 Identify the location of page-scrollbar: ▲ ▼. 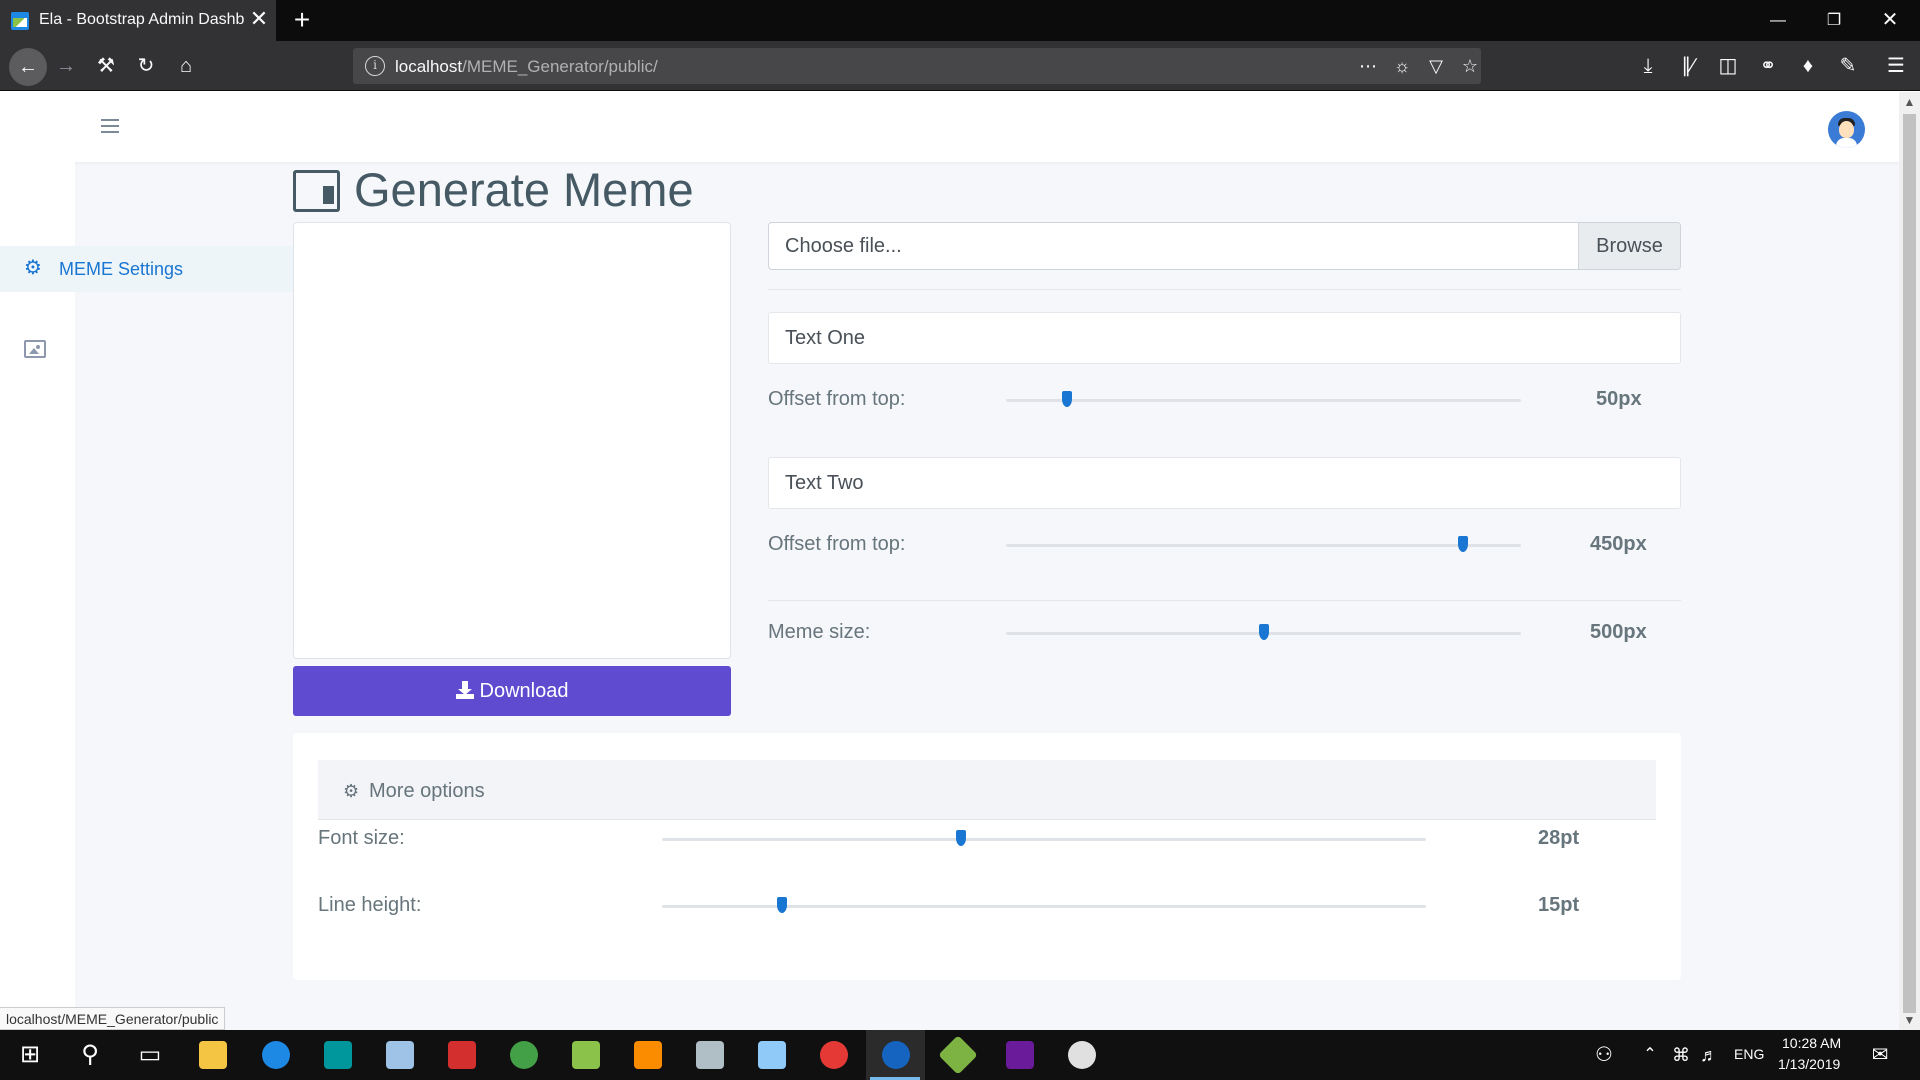
(1909, 561).